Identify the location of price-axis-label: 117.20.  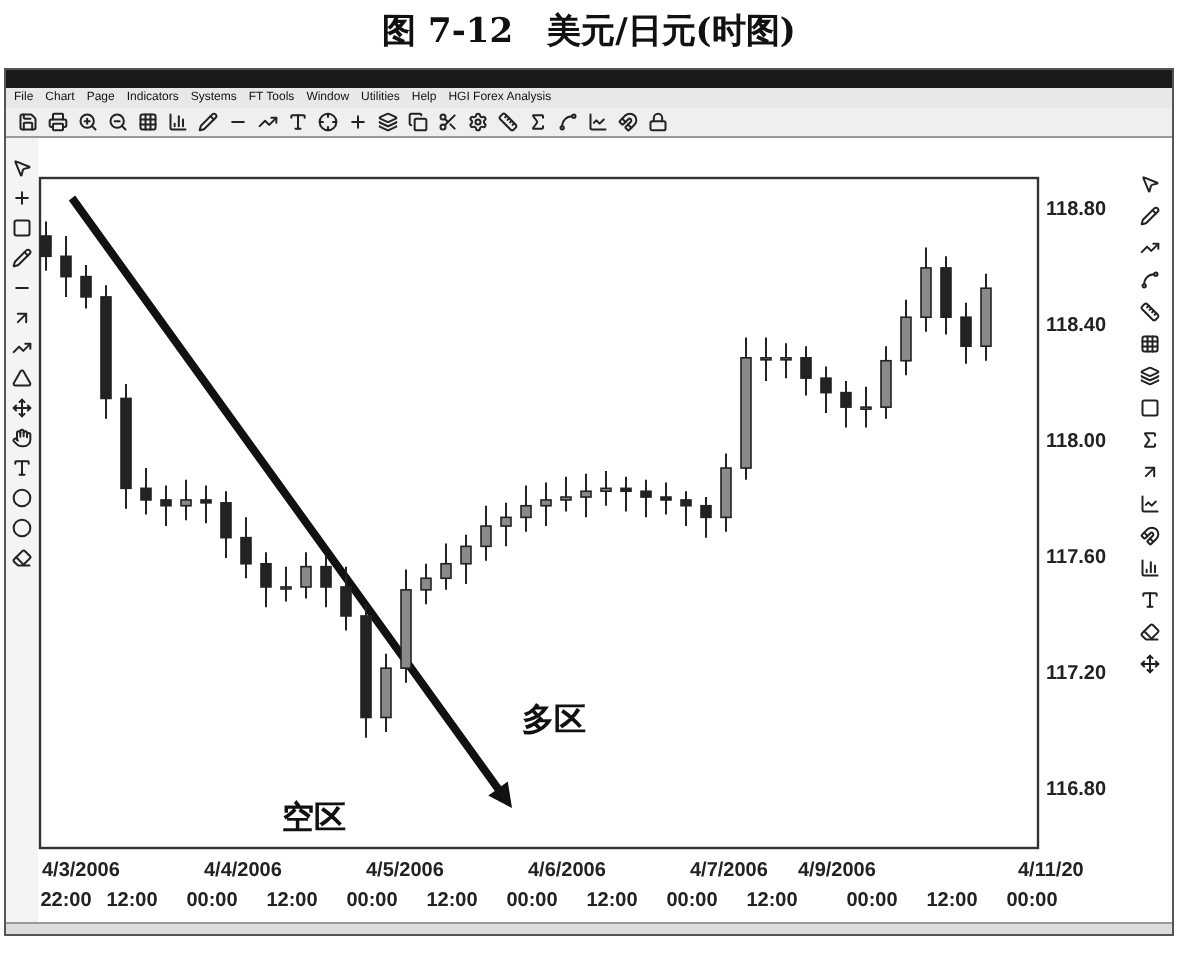
(1076, 674).